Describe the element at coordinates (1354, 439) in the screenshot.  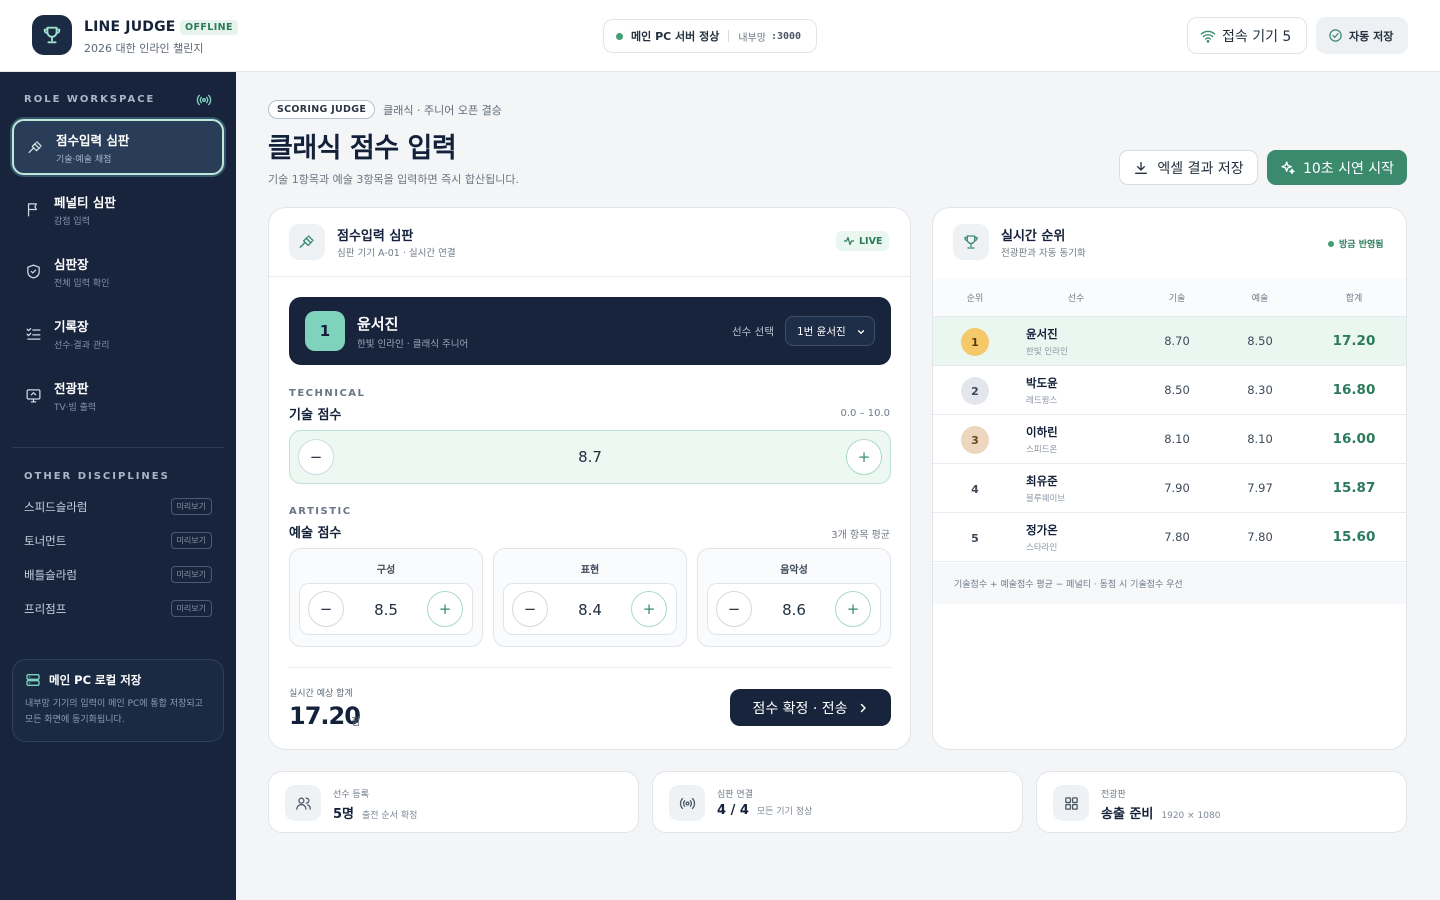
I see `total-score: 16.00` at that location.